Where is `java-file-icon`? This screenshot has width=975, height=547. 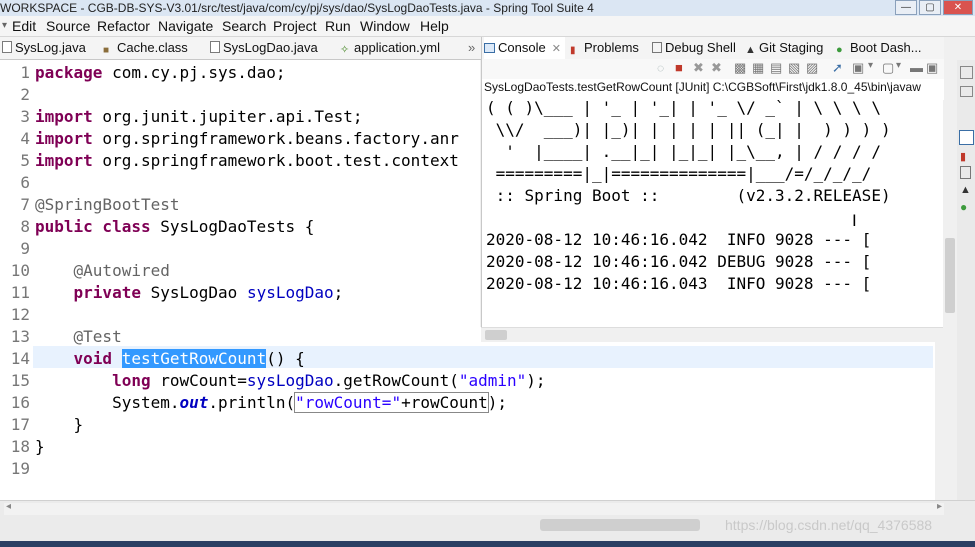
java-file-icon is located at coordinates (7, 47).